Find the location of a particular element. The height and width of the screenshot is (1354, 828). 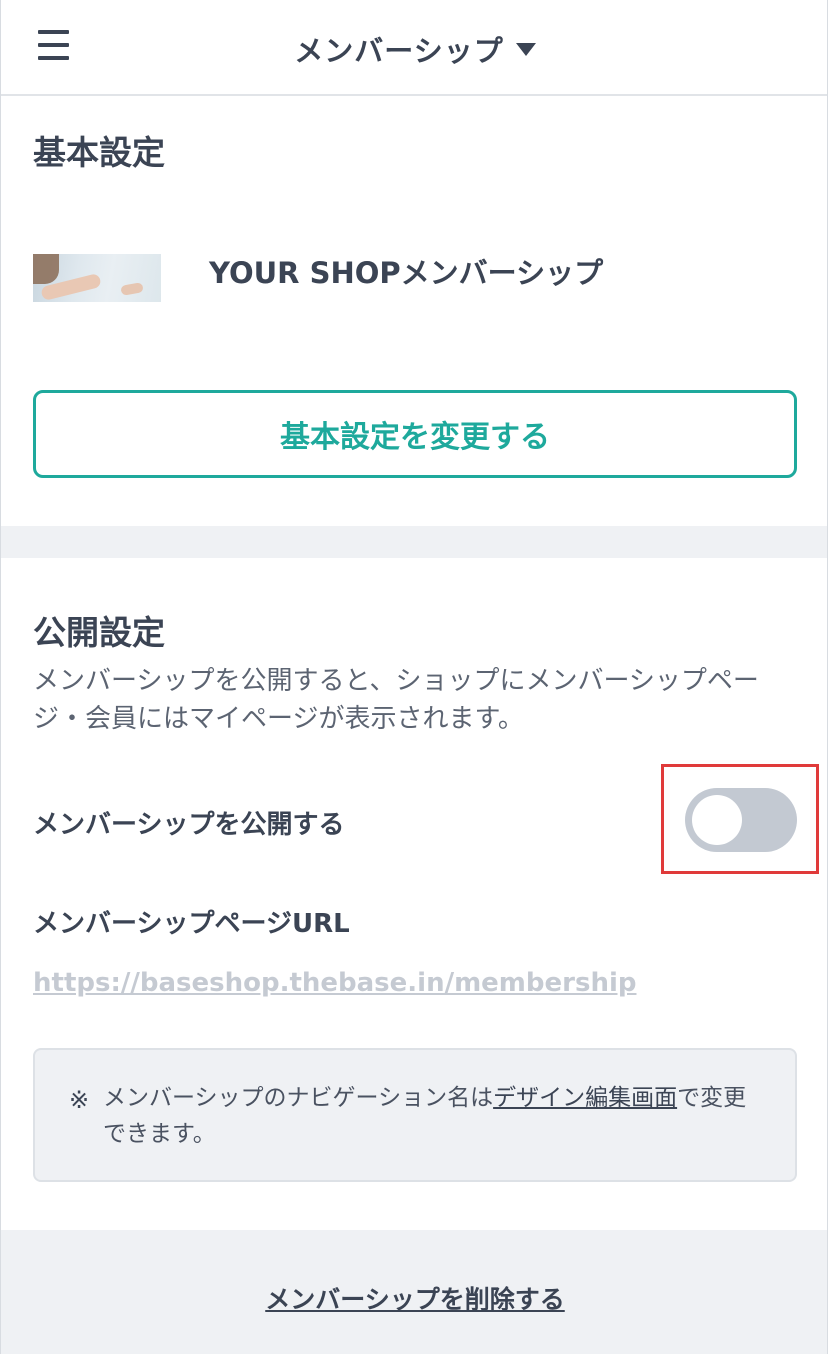

note-mark: ※ is located at coordinates (79, 1100).